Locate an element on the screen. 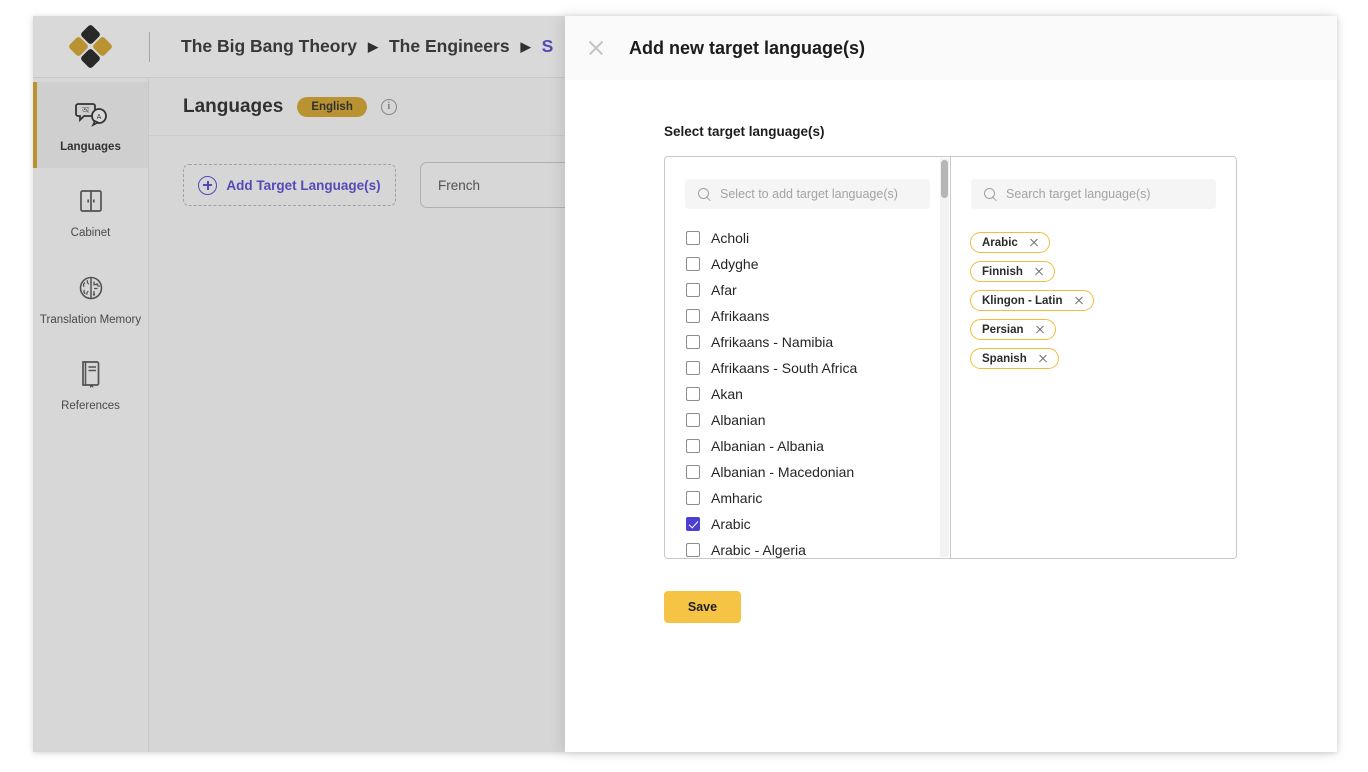 This screenshot has height=772, width=1368. selected-languages-panel: Search target language(s) Arabic Finnish is located at coordinates (1093, 357).